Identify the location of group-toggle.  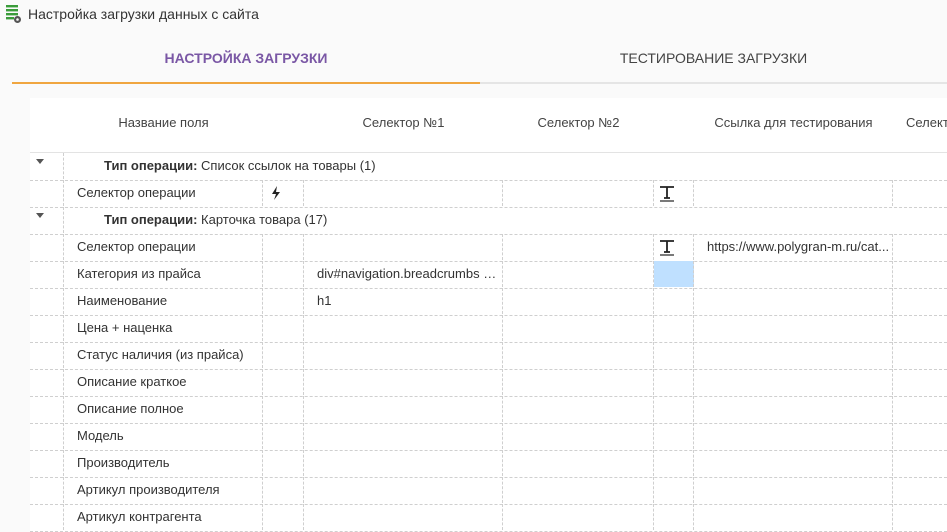
(47, 166).